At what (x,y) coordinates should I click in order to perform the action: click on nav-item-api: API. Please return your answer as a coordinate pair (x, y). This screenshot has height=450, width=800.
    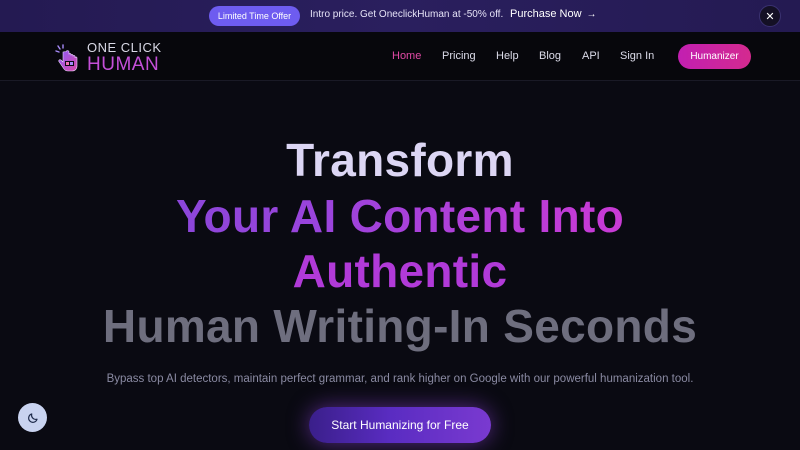
    Looking at the image, I should click on (591, 56).